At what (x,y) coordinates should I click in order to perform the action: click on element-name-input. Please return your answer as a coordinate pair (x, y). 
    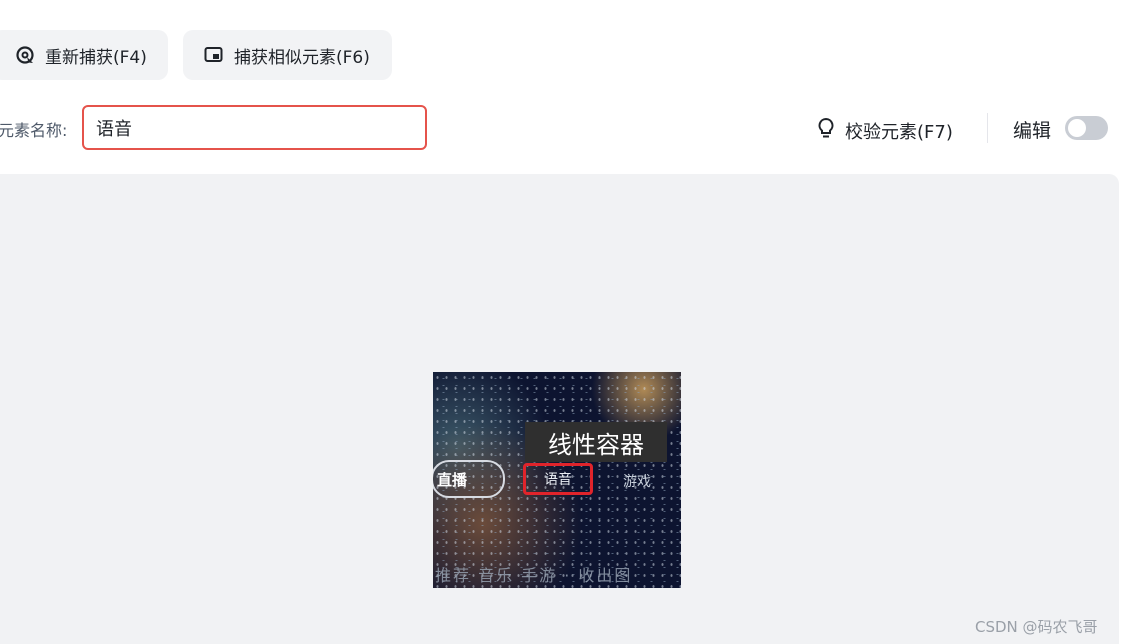
    Looking at the image, I should click on (254, 127).